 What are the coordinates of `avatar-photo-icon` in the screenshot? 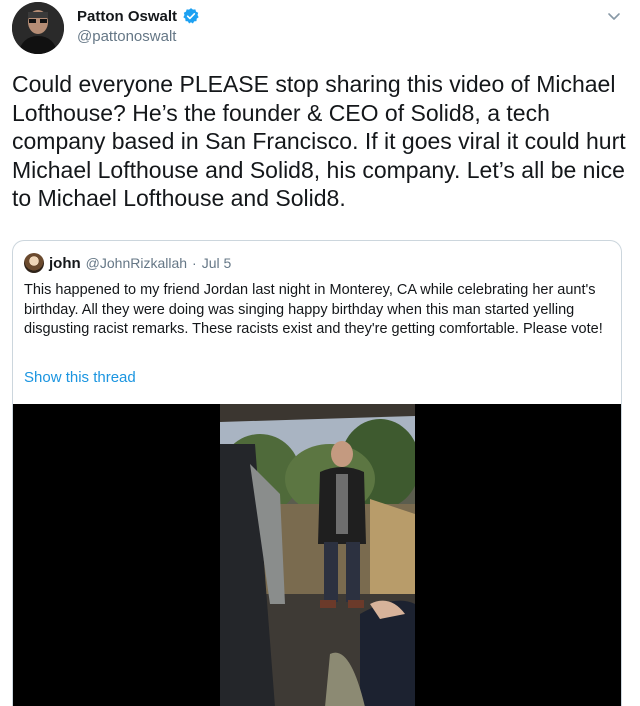 It's located at (38, 28).